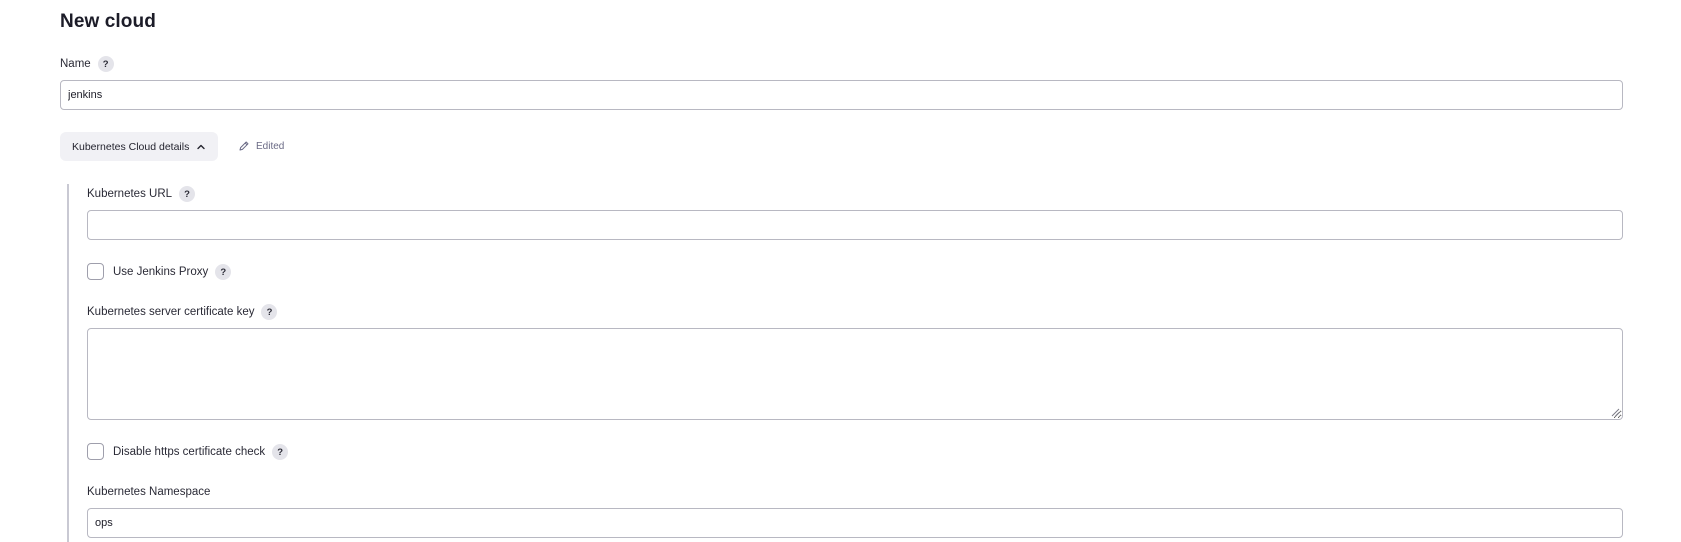  Describe the element at coordinates (187, 194) in the screenshot. I see `kubernetes-url-help-icon: ?` at that location.